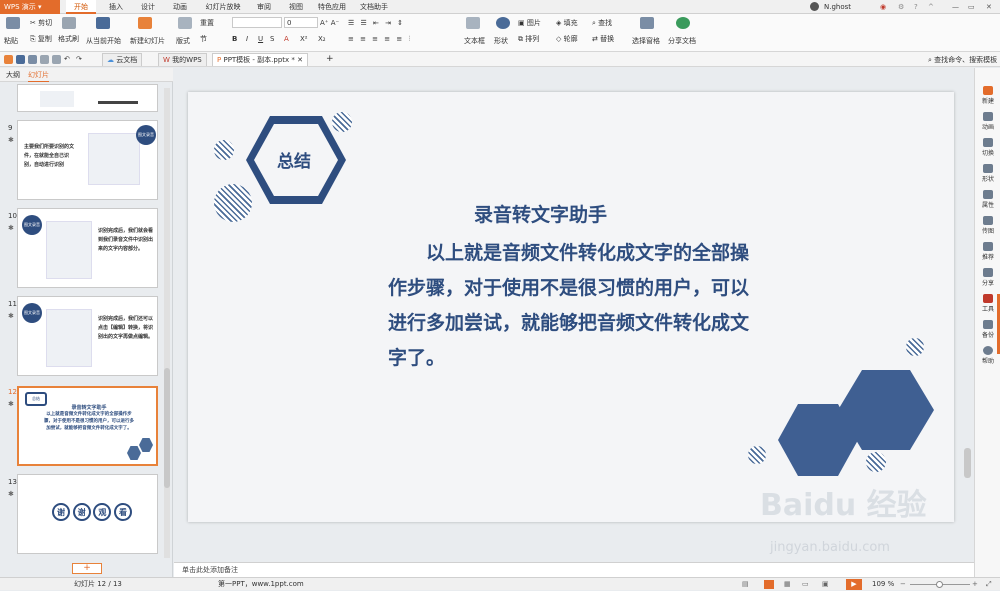 The height and width of the screenshot is (591, 1000). What do you see at coordinates (264, 7) in the screenshot?
I see `tab-review: 审阅` at bounding box center [264, 7].